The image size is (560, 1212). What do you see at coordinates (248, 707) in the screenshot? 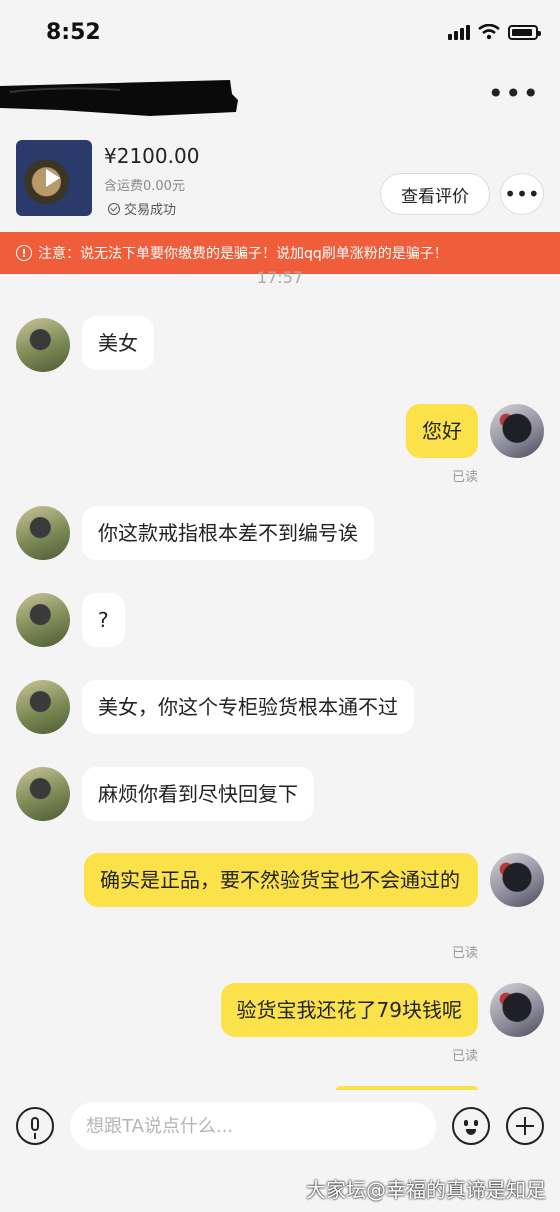
I see `message-bubble: 美女，你这个专柜验货根本通不过` at bounding box center [248, 707].